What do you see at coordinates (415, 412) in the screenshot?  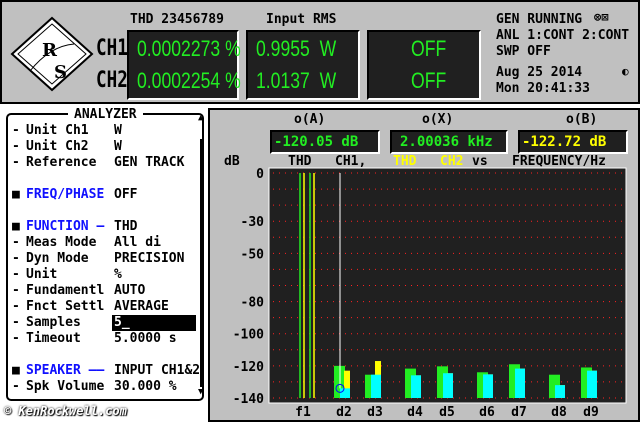 I see `x-tick-label: d4` at bounding box center [415, 412].